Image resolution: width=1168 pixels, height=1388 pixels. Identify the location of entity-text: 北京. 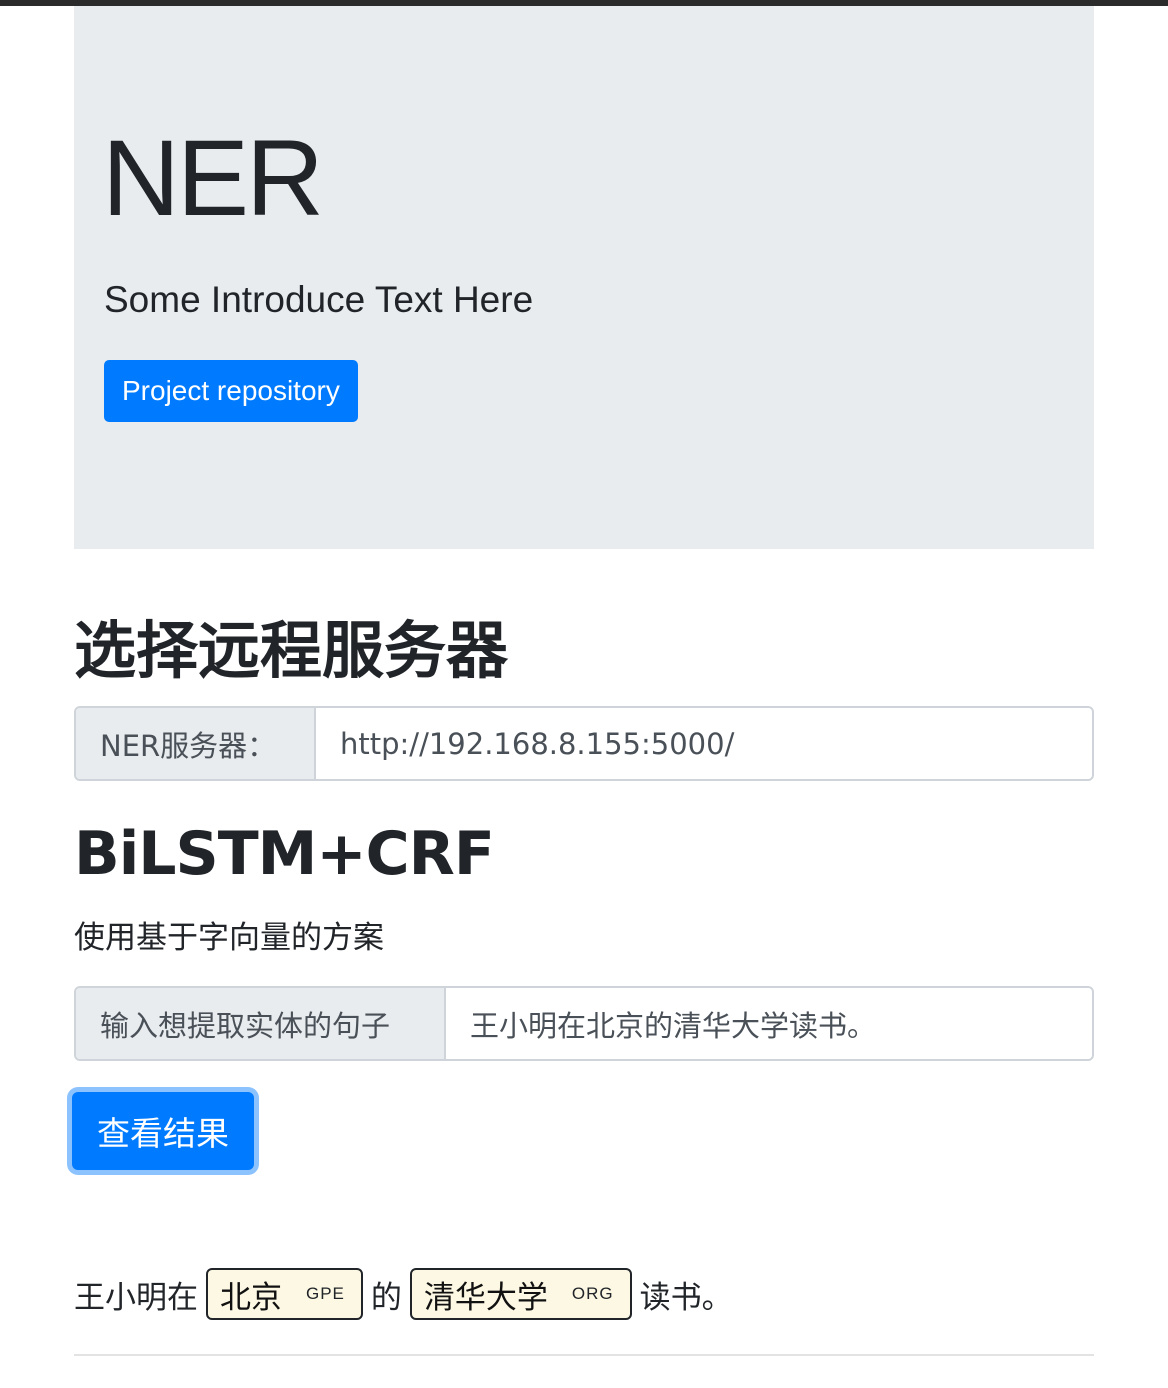
(251, 1297).